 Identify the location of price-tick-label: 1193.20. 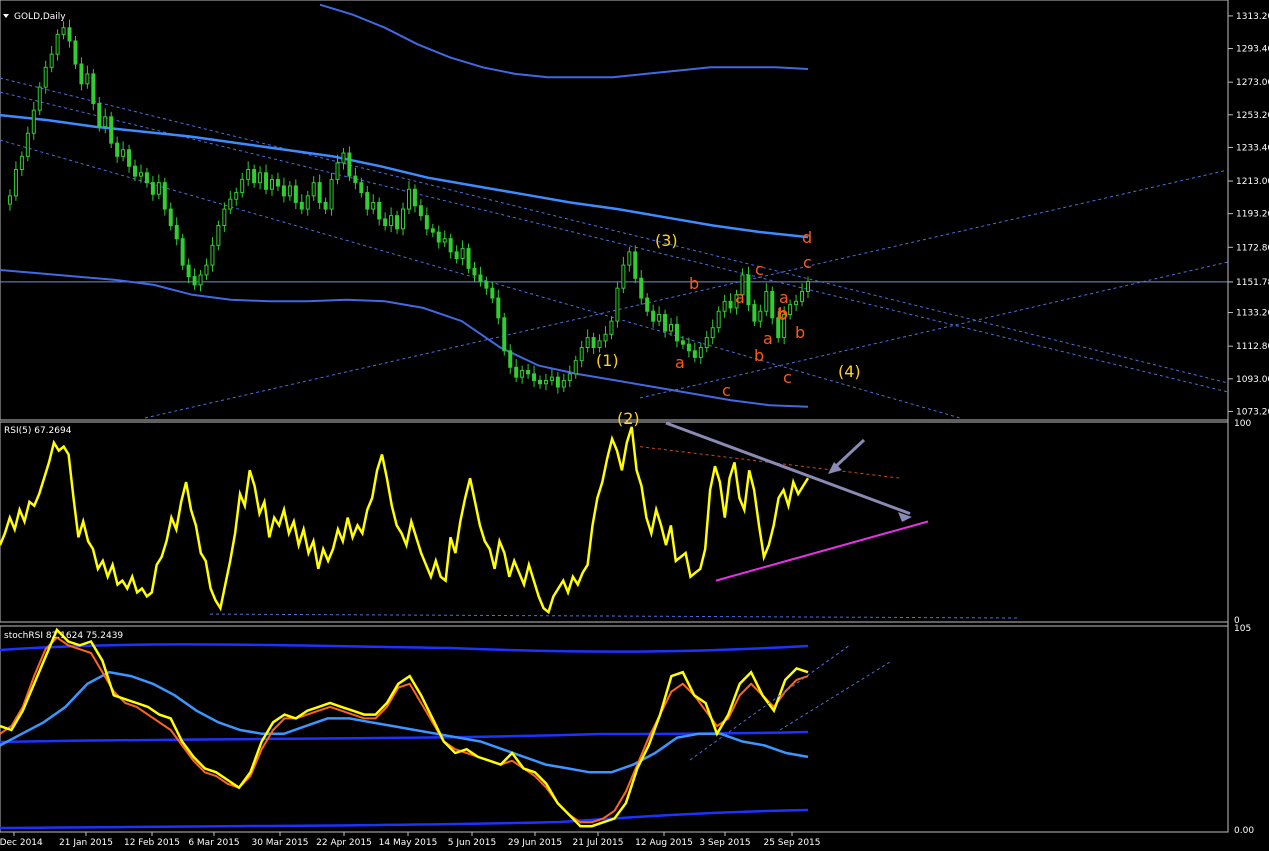
(1252, 215).